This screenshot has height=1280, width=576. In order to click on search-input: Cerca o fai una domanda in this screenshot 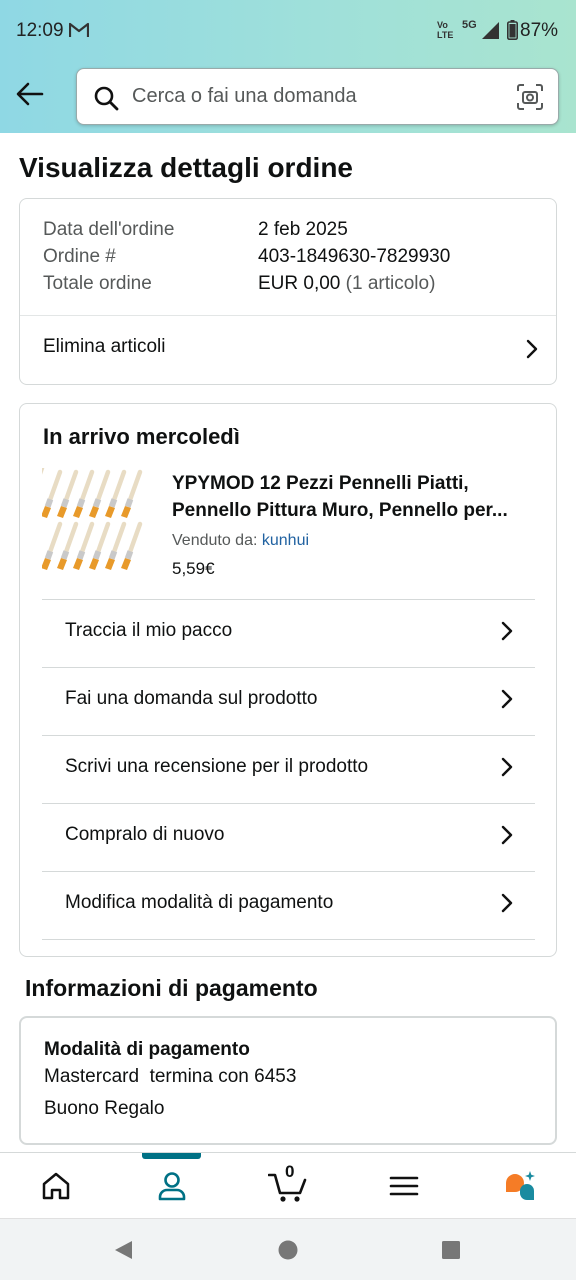, I will do `click(244, 96)`.